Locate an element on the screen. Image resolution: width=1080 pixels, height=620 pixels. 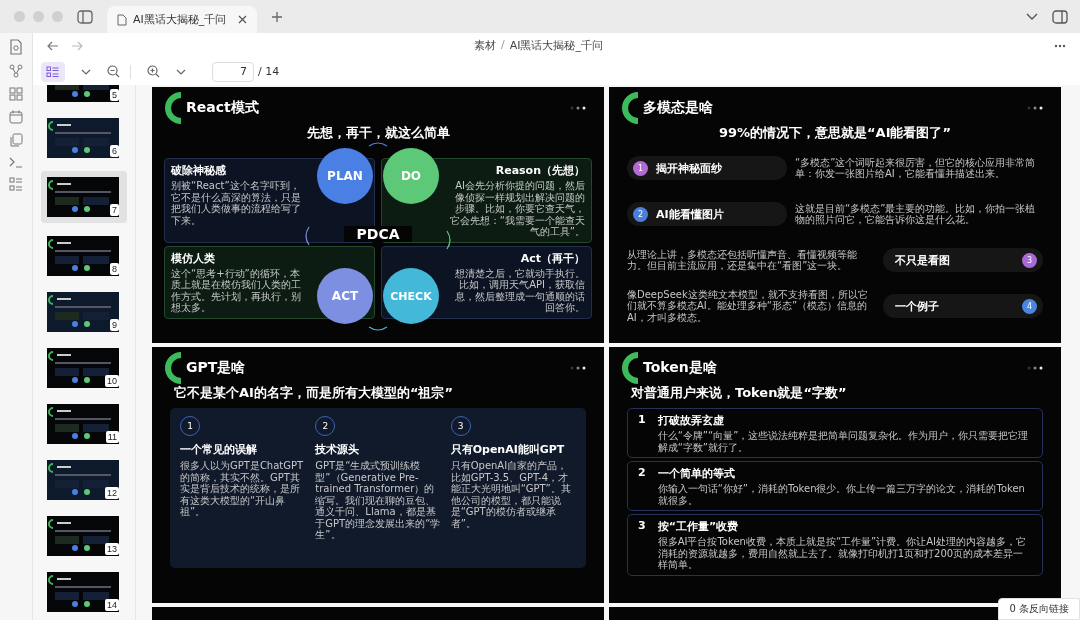
item-number: 1 is located at coordinates (642, 420).